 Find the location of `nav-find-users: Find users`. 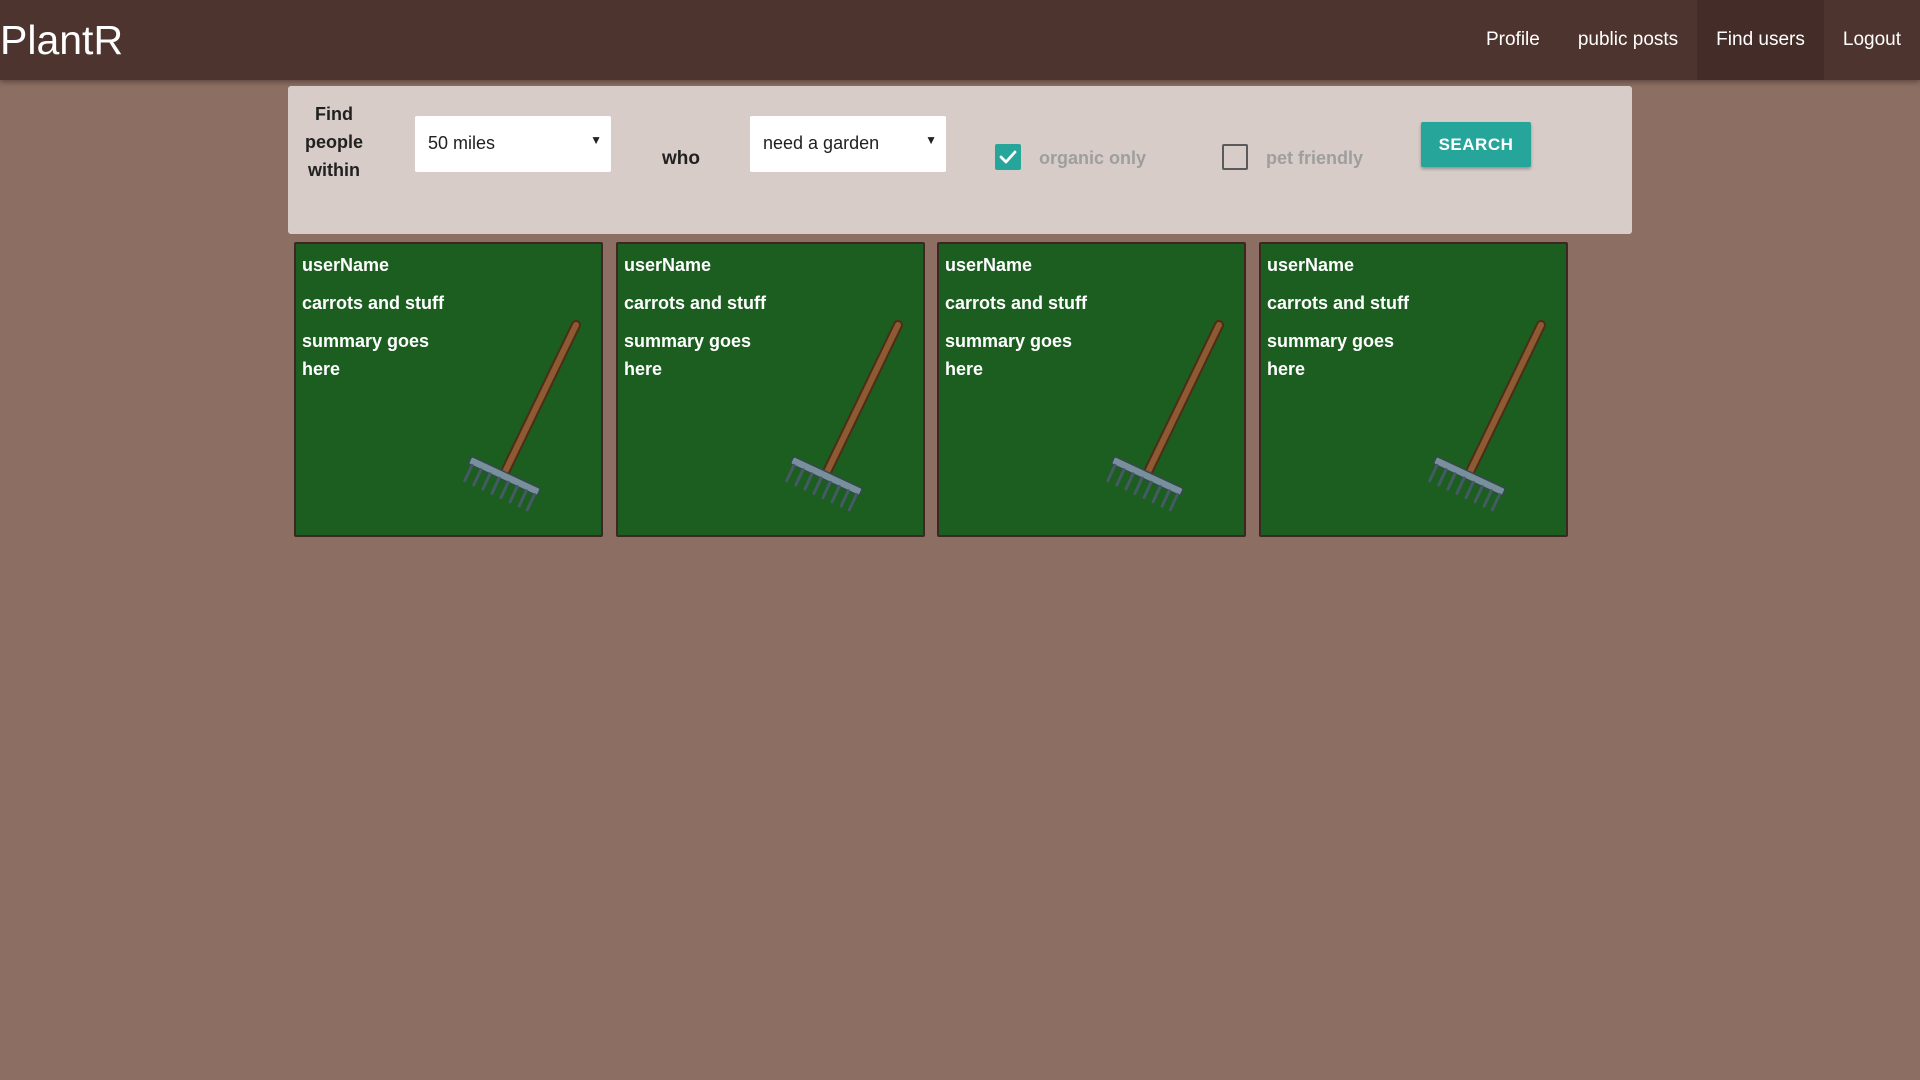

nav-find-users: Find users is located at coordinates (1760, 40).